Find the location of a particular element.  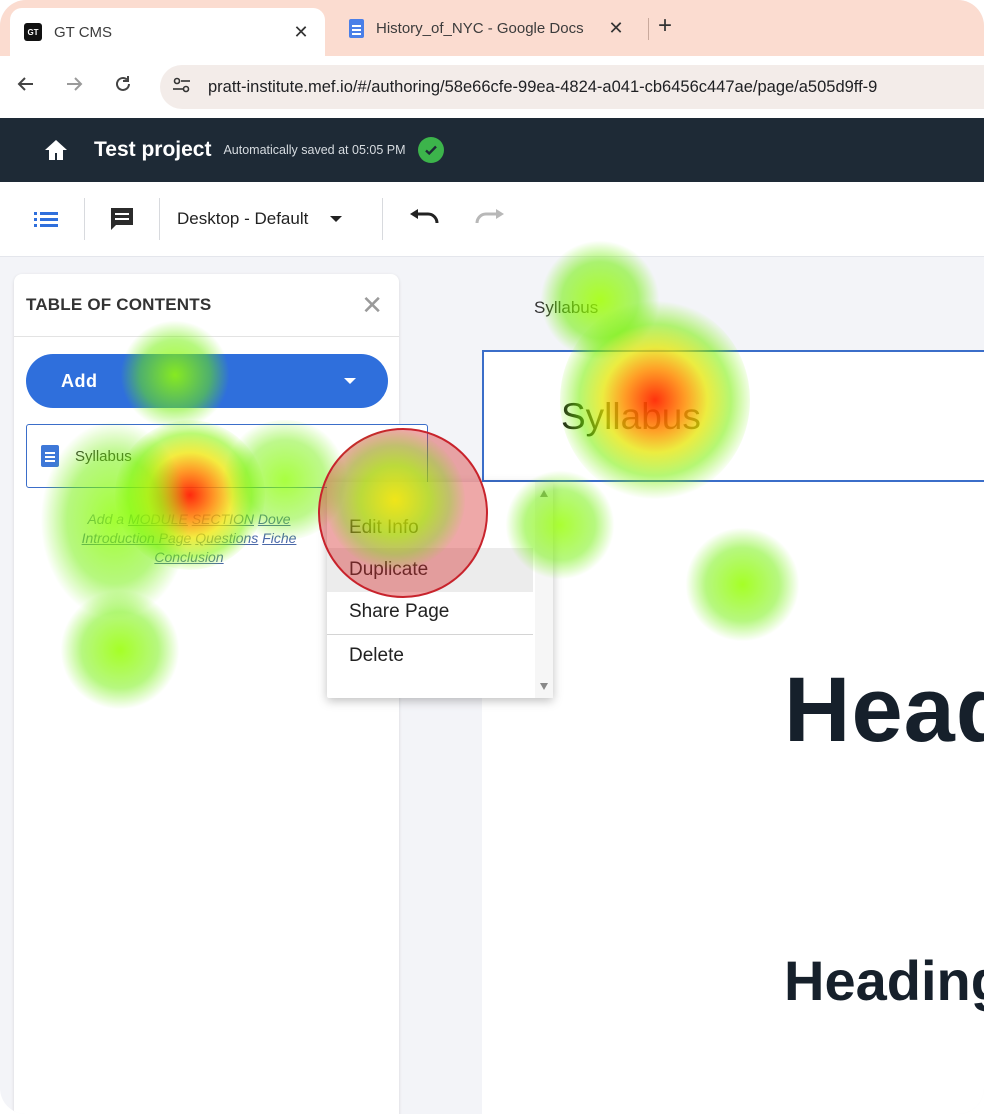

browser-tab-gt-cms: GT GT CMS ✕ is located at coordinates (167, 32).